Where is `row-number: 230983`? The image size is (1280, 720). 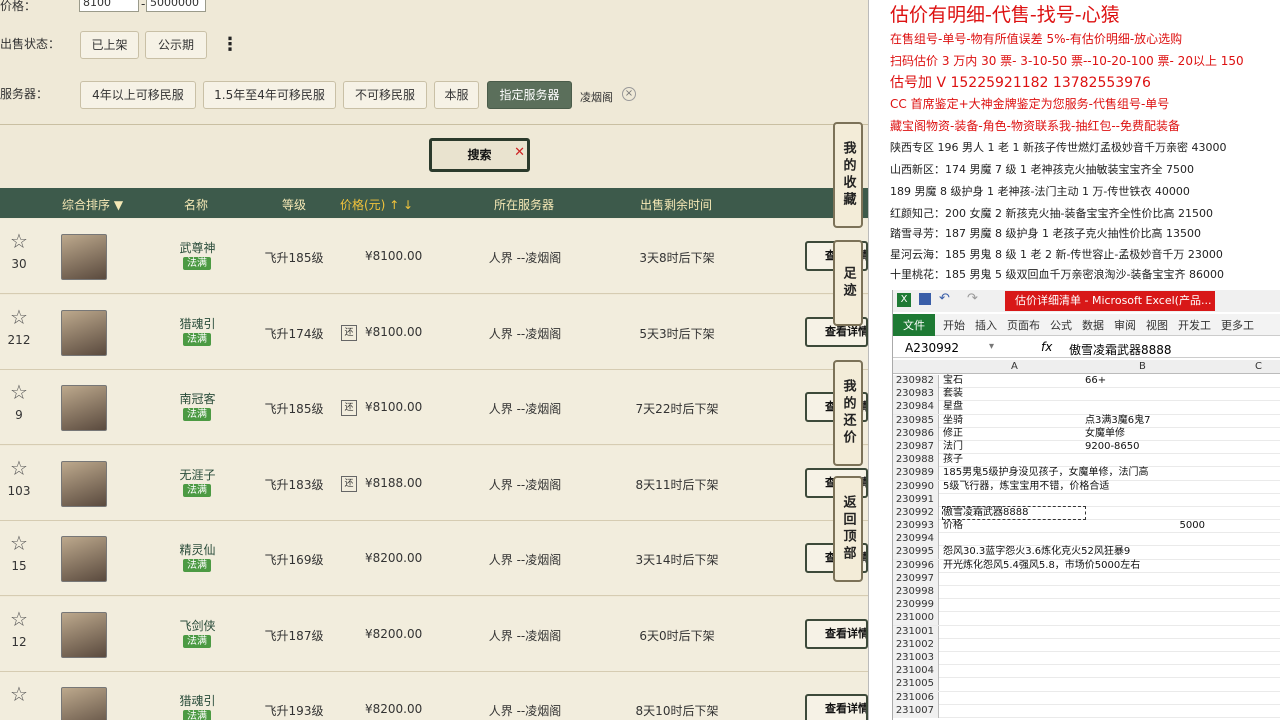
row-number: 230983 is located at coordinates (916, 395).